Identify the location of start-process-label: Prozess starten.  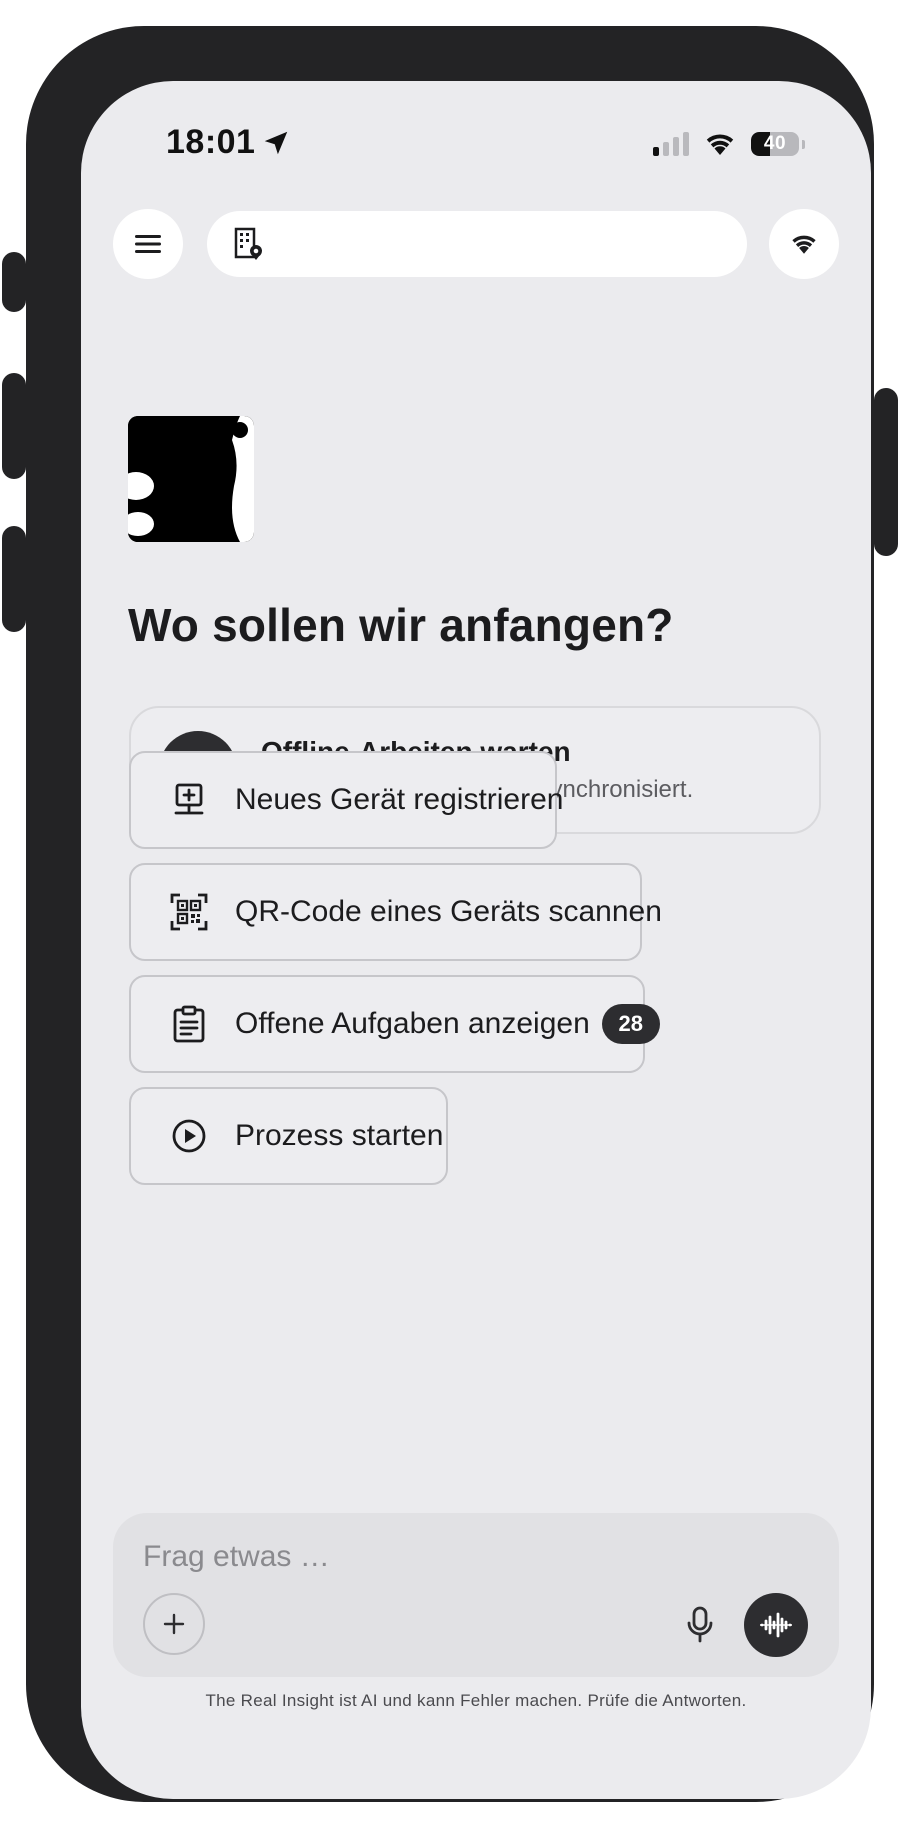
(339, 1135).